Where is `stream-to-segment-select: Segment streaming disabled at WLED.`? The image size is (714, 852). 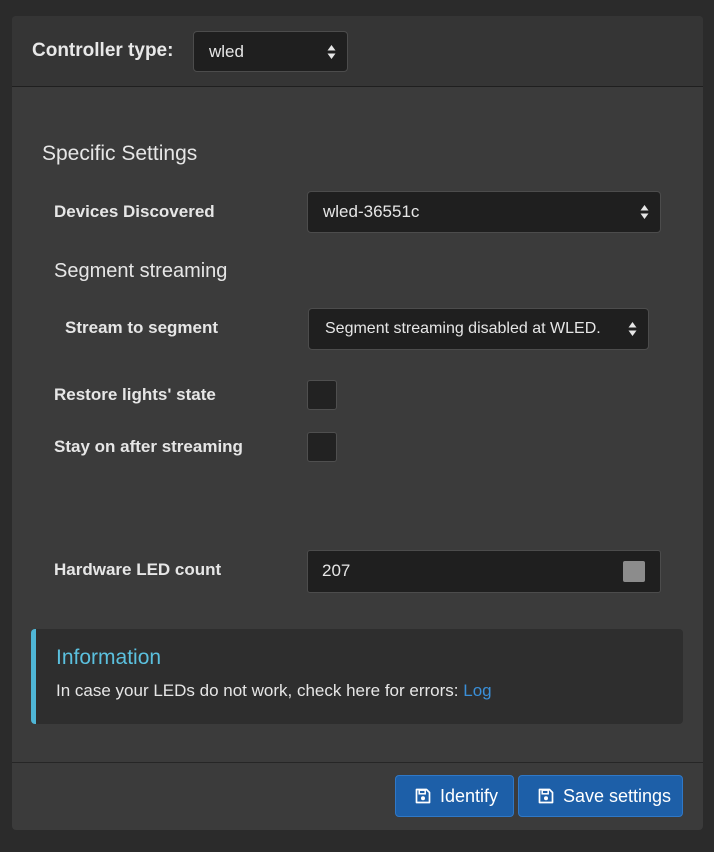
stream-to-segment-select: Segment streaming disabled at WLED. is located at coordinates (478, 329).